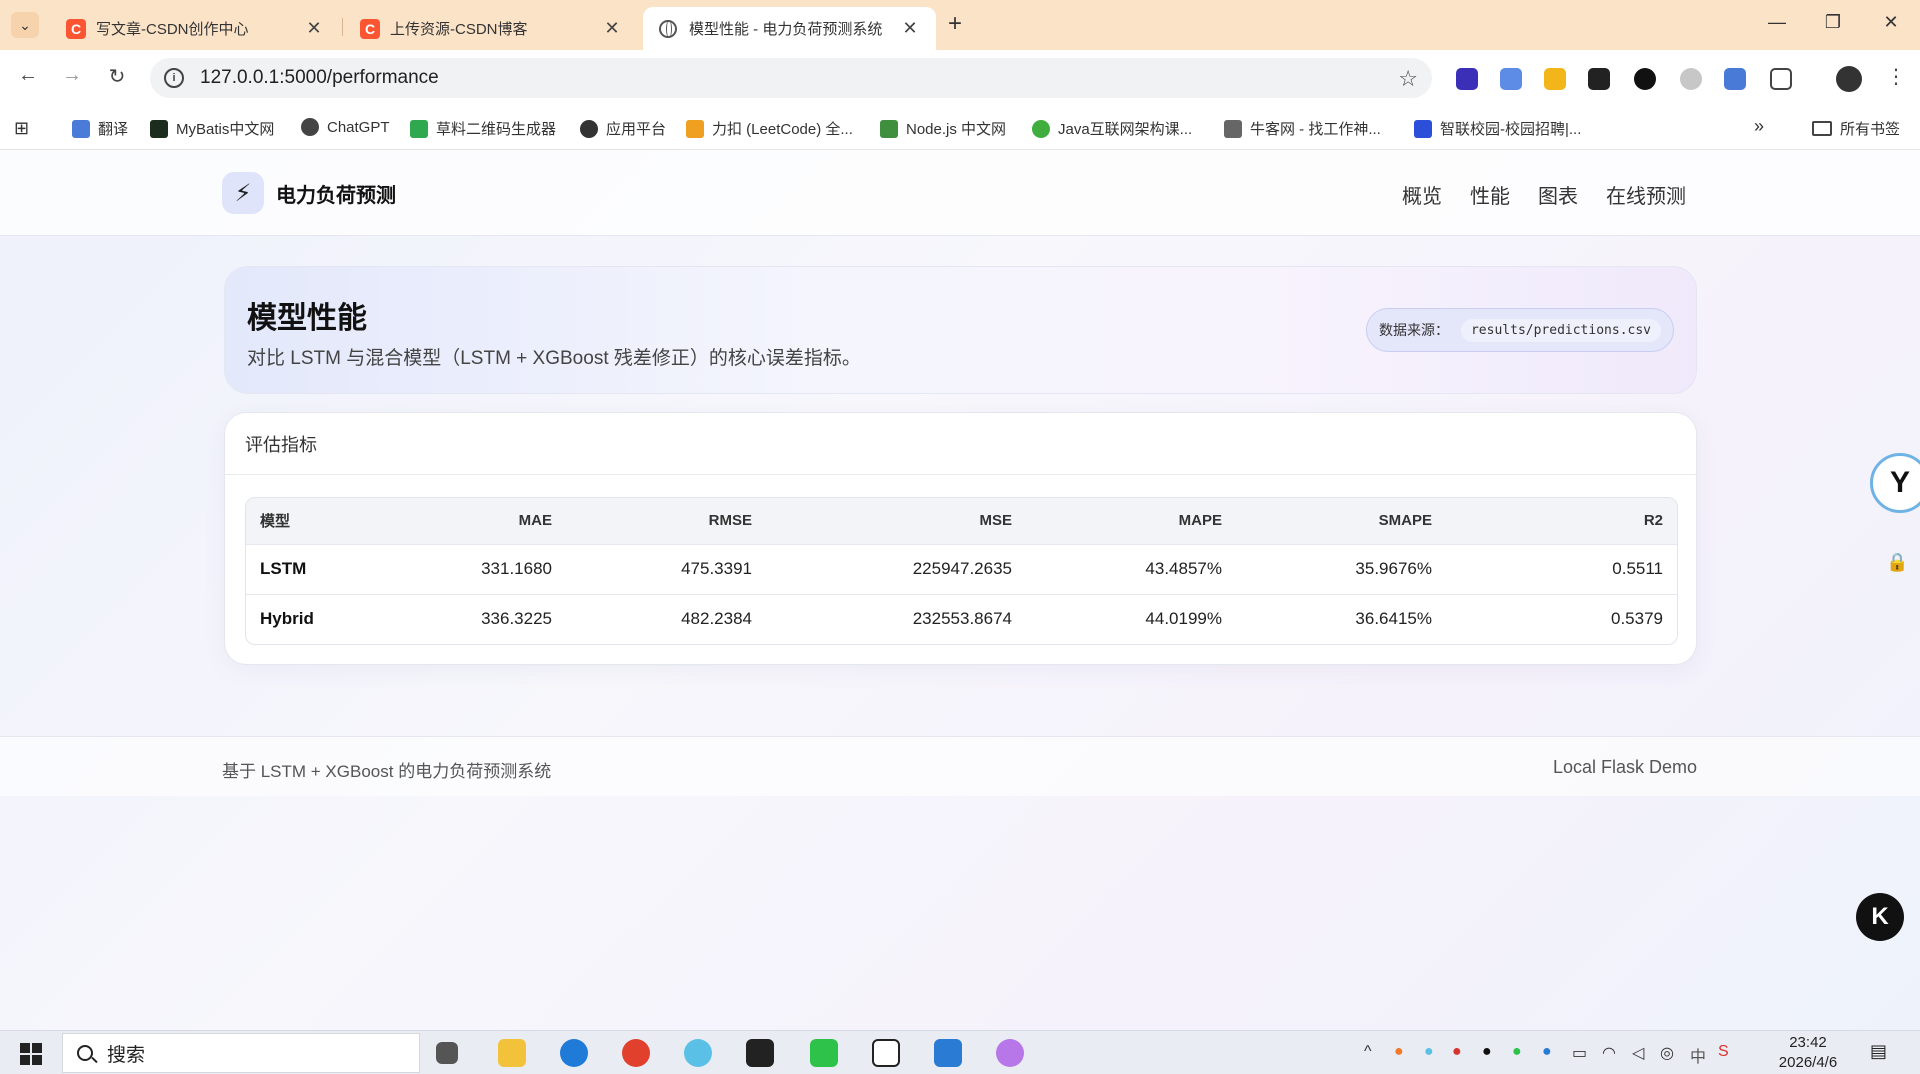  Describe the element at coordinates (483, 128) in the screenshot. I see `bookmark-item: 草料二维码生成器` at that location.